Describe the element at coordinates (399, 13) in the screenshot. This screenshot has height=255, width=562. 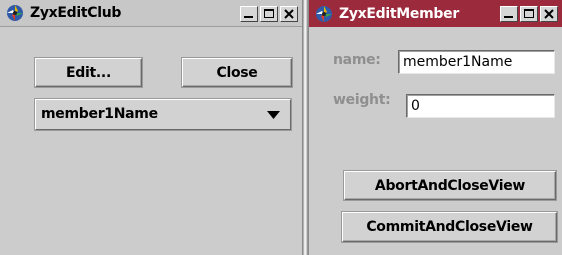
I see `member-window-title: ZyxEditMember` at that location.